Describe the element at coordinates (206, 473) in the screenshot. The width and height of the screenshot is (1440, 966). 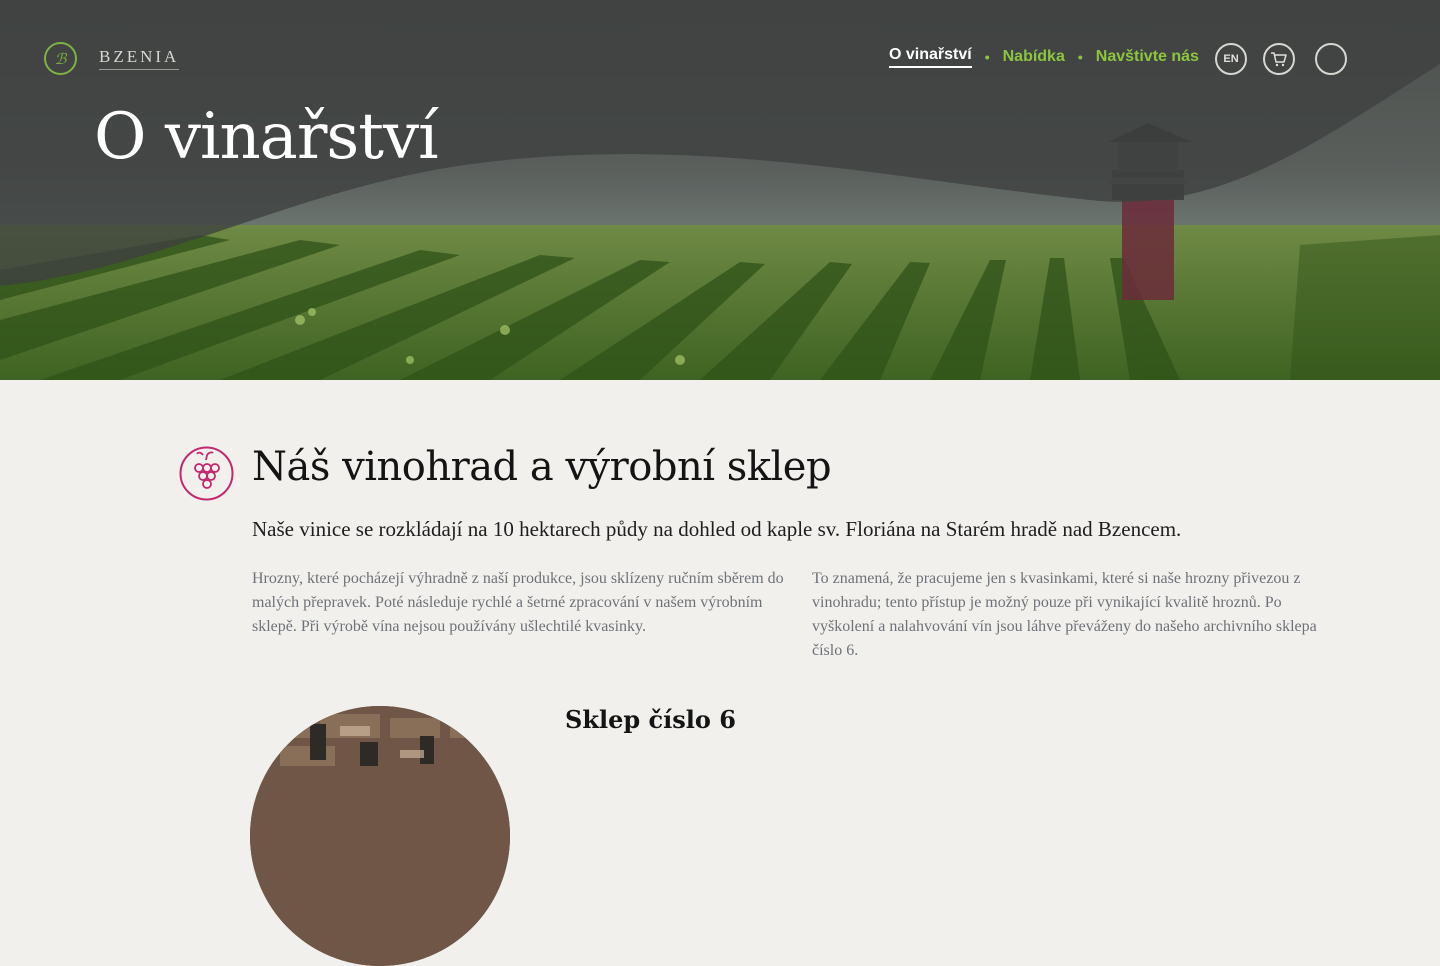
I see `grapes-icon` at that location.